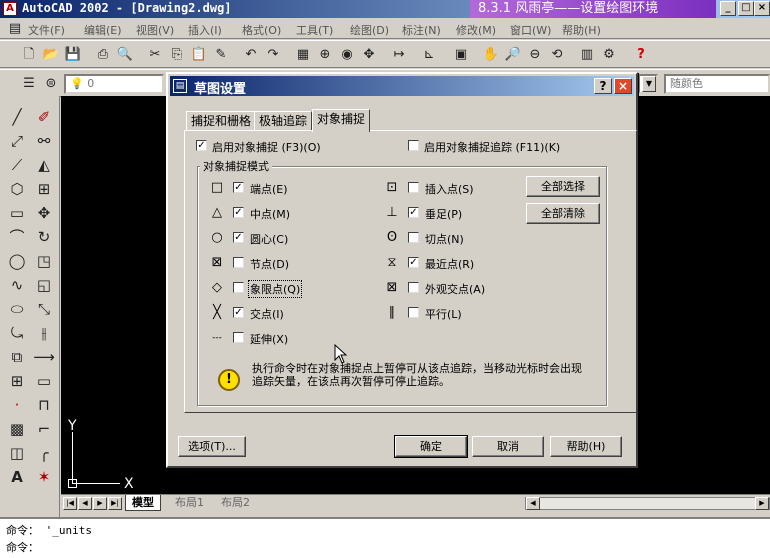 The image size is (770, 558). Describe the element at coordinates (238, 262) in the screenshot. I see `node-checkbox` at that location.